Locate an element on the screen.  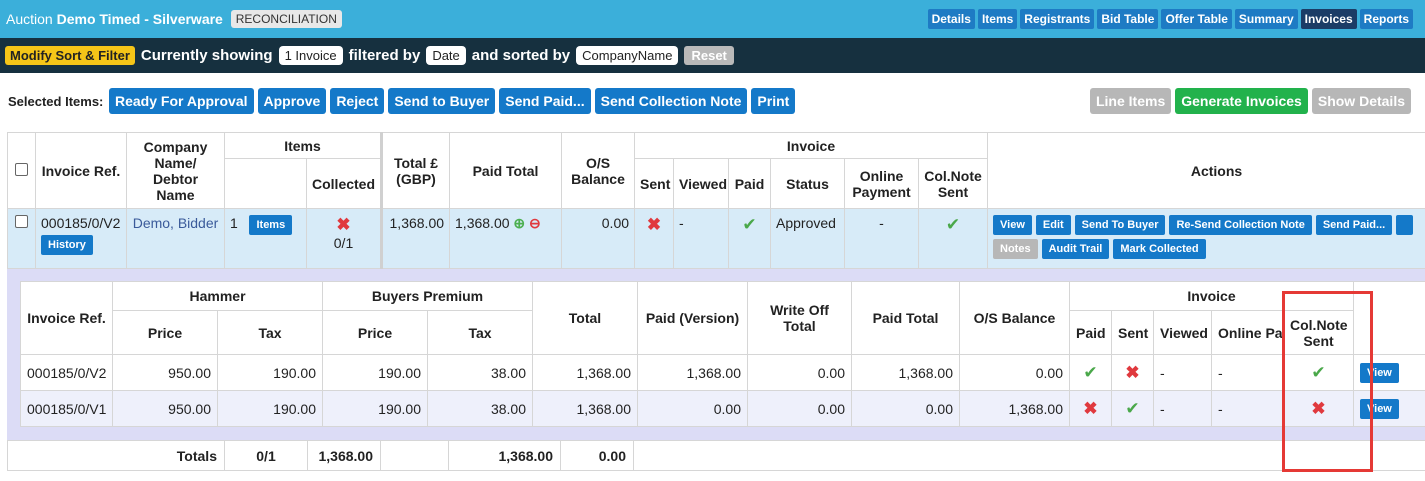
print-button: Print is located at coordinates (773, 101).